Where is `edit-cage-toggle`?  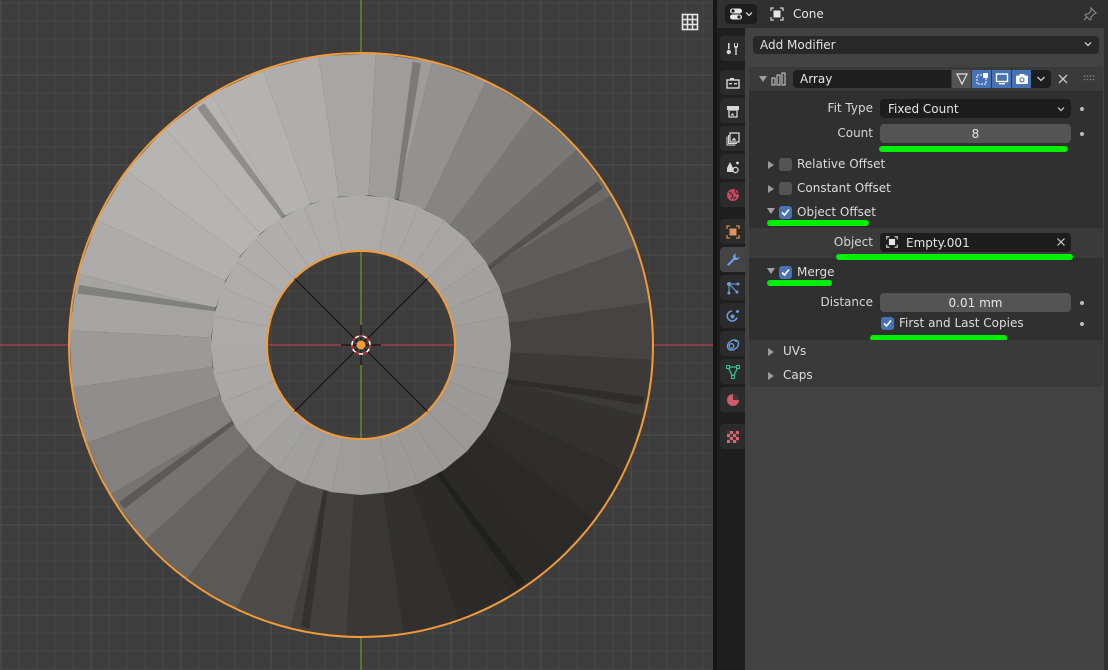
edit-cage-toggle is located at coordinates (961, 79).